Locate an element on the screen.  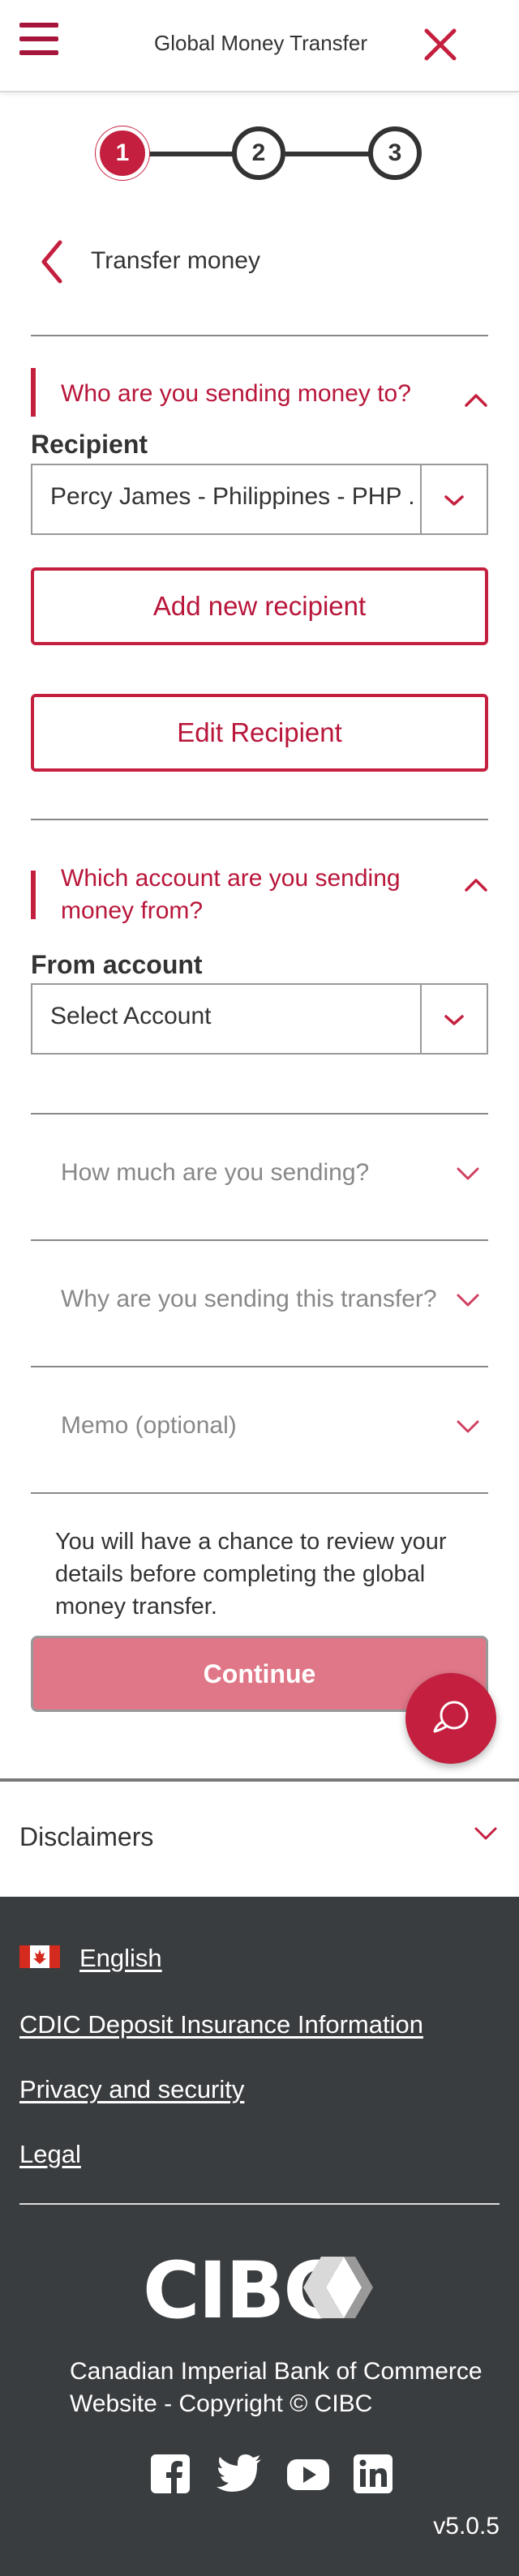
privacy-link: Privacy and security is located at coordinates (131, 2089).